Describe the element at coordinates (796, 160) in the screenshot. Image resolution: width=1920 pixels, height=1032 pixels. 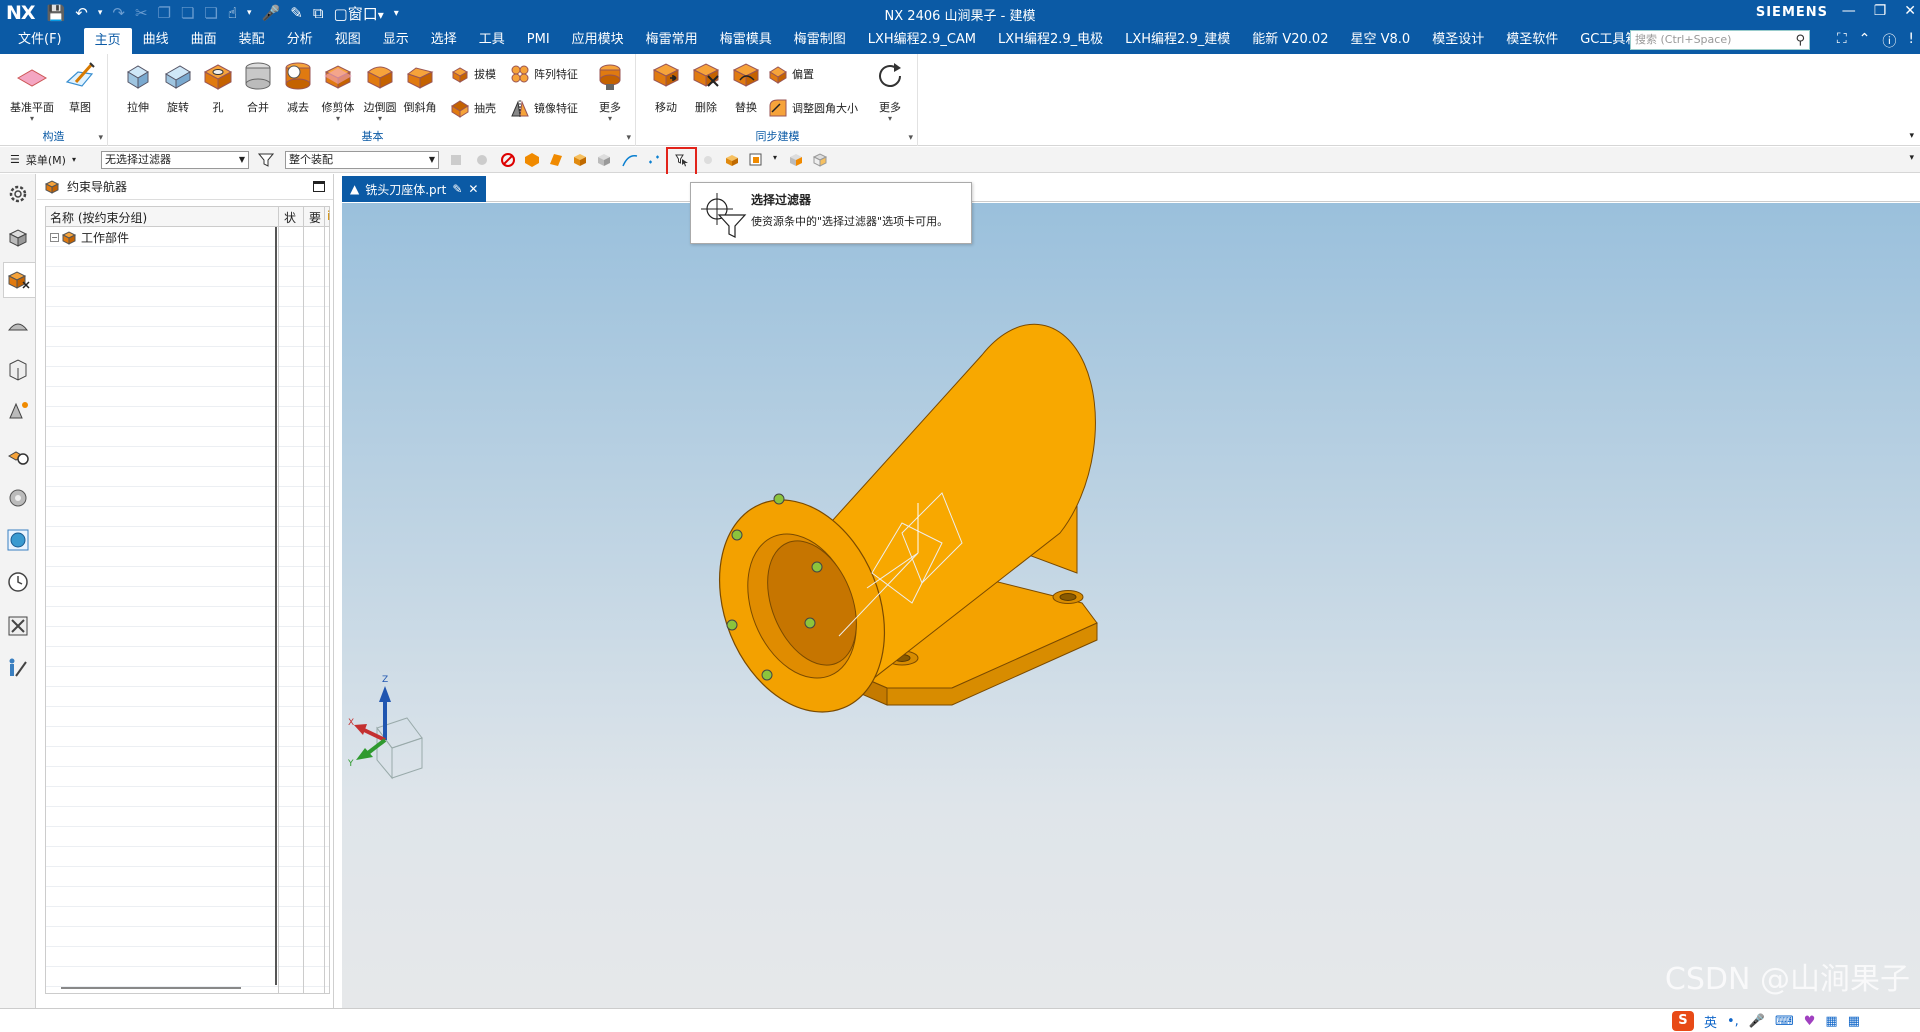
I see `select-face-group-icon` at that location.